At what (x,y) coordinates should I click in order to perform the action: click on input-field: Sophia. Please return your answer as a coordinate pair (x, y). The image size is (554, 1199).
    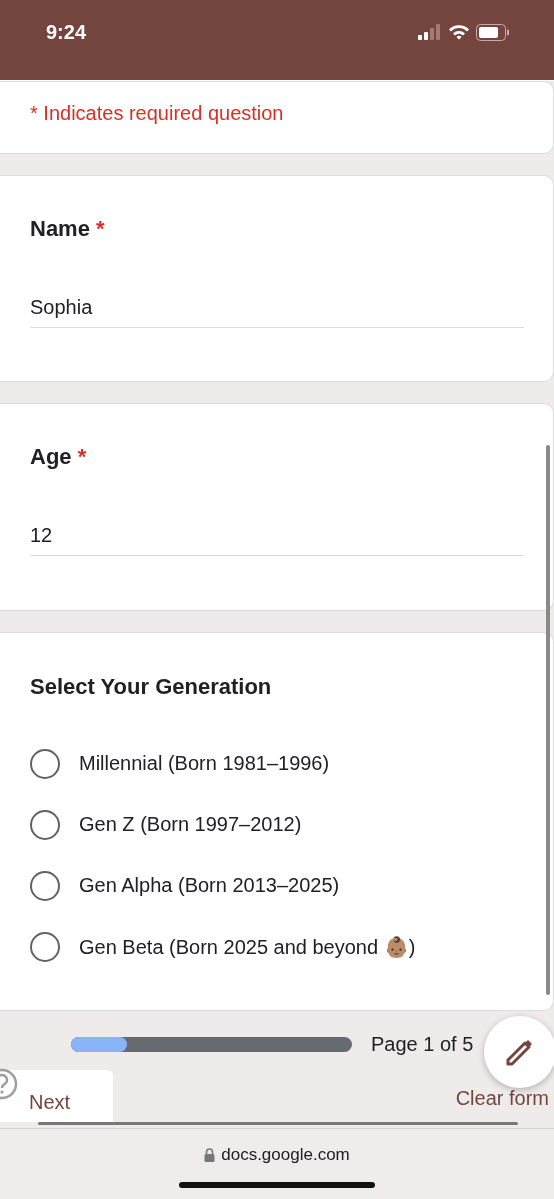
    Looking at the image, I should click on (277, 311).